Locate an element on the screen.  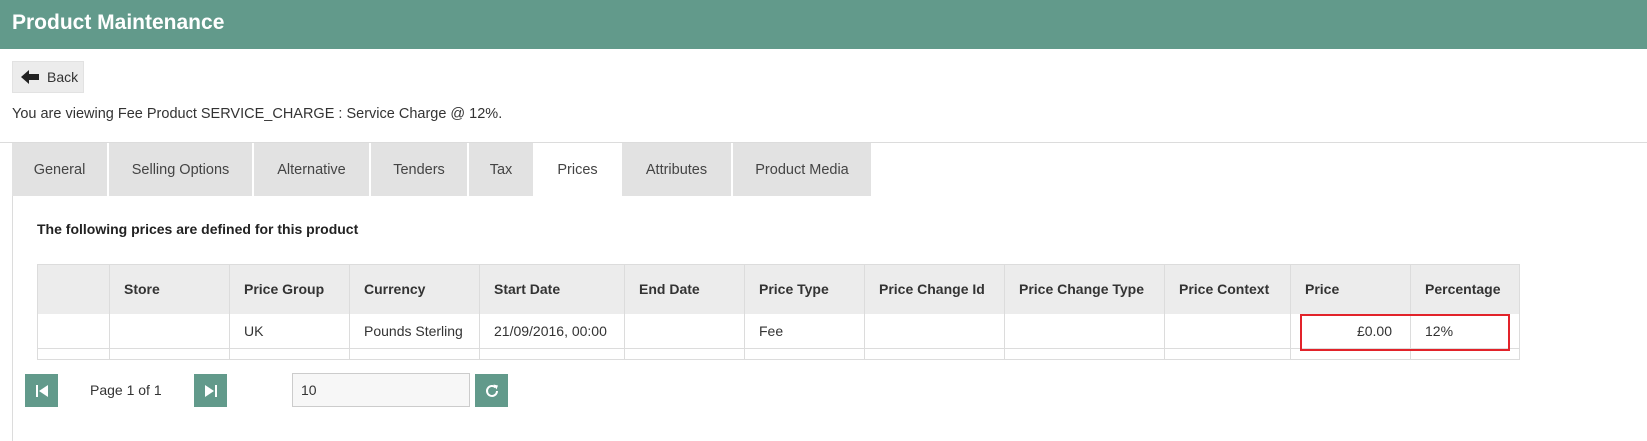
column-header-start-date: Start Date is located at coordinates (552, 289).